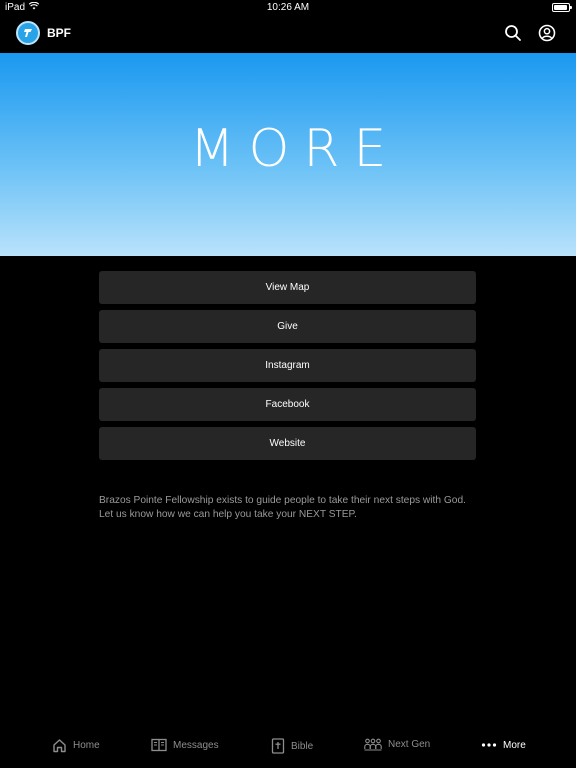  I want to click on more-dots-icon, so click(489, 745).